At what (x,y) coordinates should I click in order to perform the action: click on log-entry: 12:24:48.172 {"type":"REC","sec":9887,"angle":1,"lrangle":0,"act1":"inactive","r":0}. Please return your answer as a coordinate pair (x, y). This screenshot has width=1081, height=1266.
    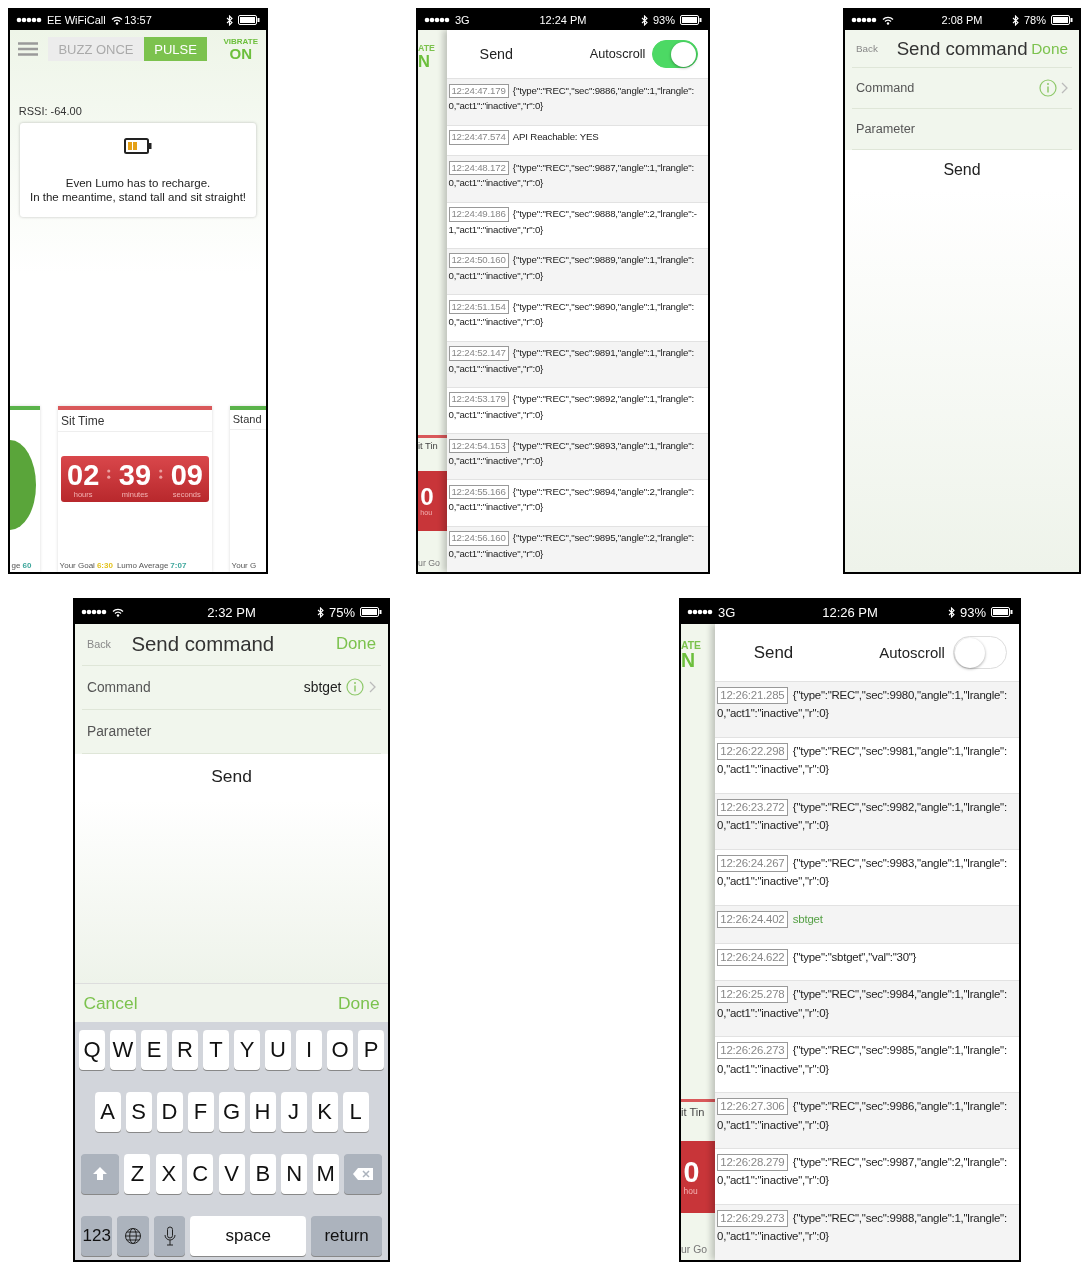
    Looking at the image, I should click on (577, 178).